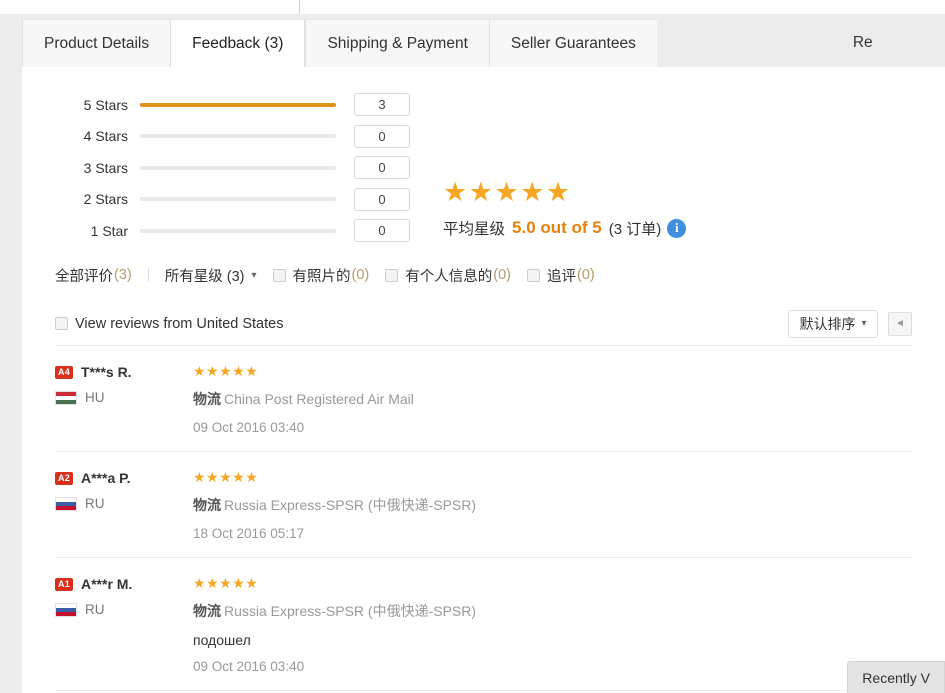  I want to click on sort-dropdown: 默认排序 ▾, so click(833, 323).